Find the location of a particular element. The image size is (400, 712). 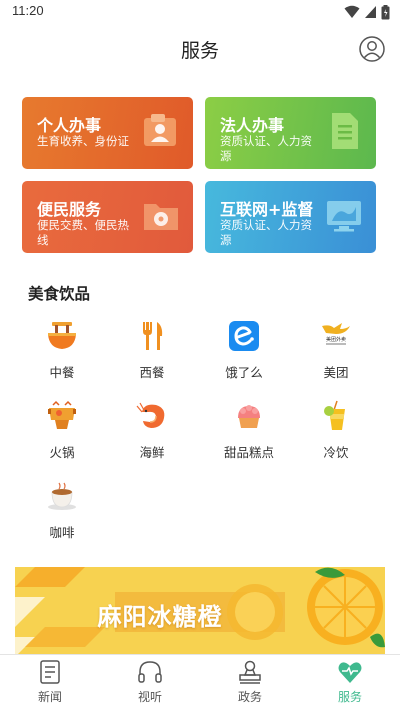

food-item-label: 美团 is located at coordinates (336, 372).